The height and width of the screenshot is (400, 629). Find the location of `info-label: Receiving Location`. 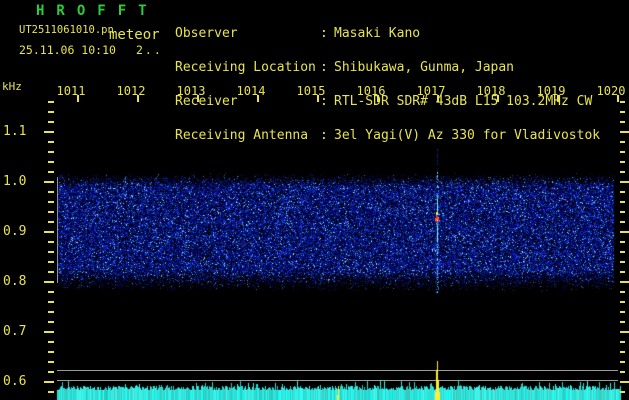

info-label: Receiving Location is located at coordinates (245, 68).